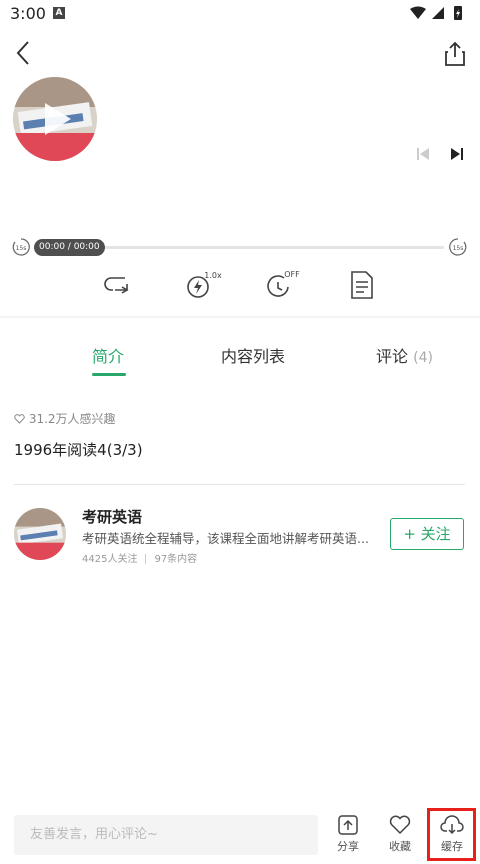 This screenshot has height=864, width=480. Describe the element at coordinates (166, 835) in the screenshot. I see `comment-input: 友善发言，用心评论~` at that location.